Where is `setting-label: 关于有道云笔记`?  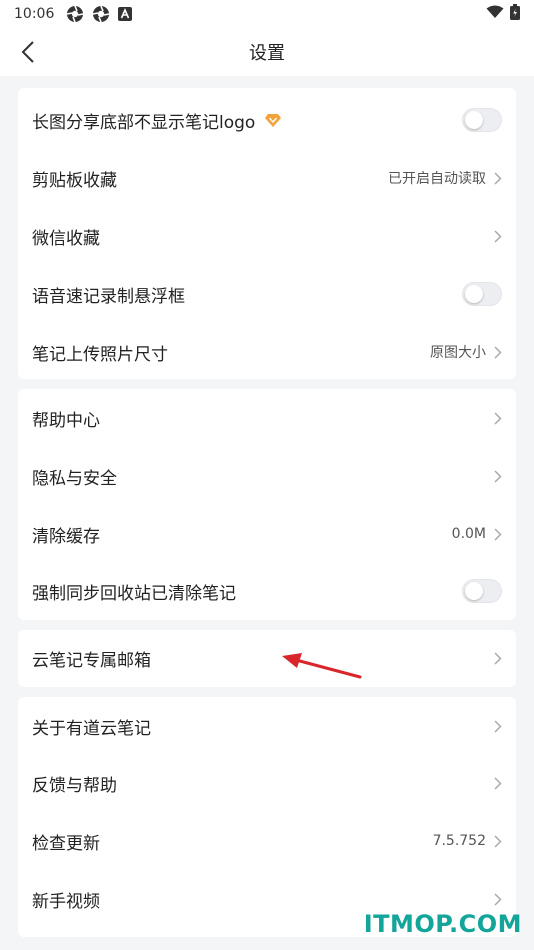 setting-label: 关于有道云笔记 is located at coordinates (91, 728).